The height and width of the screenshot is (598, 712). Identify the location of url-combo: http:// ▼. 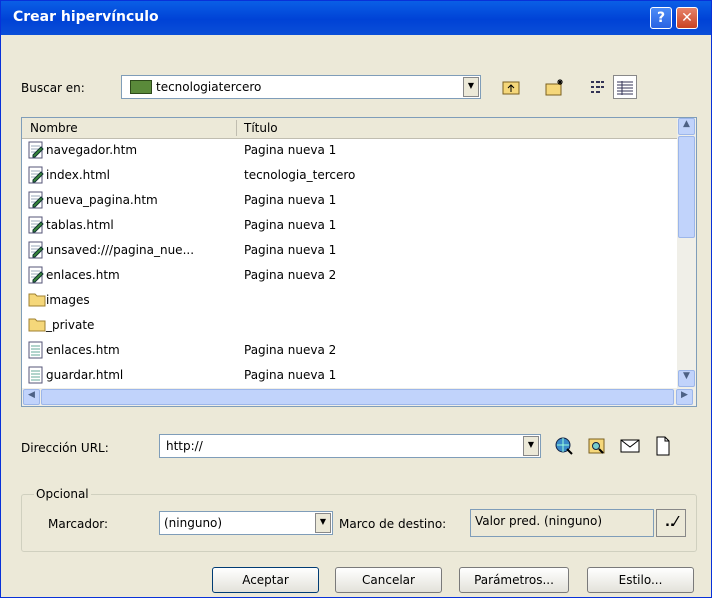
(350, 446).